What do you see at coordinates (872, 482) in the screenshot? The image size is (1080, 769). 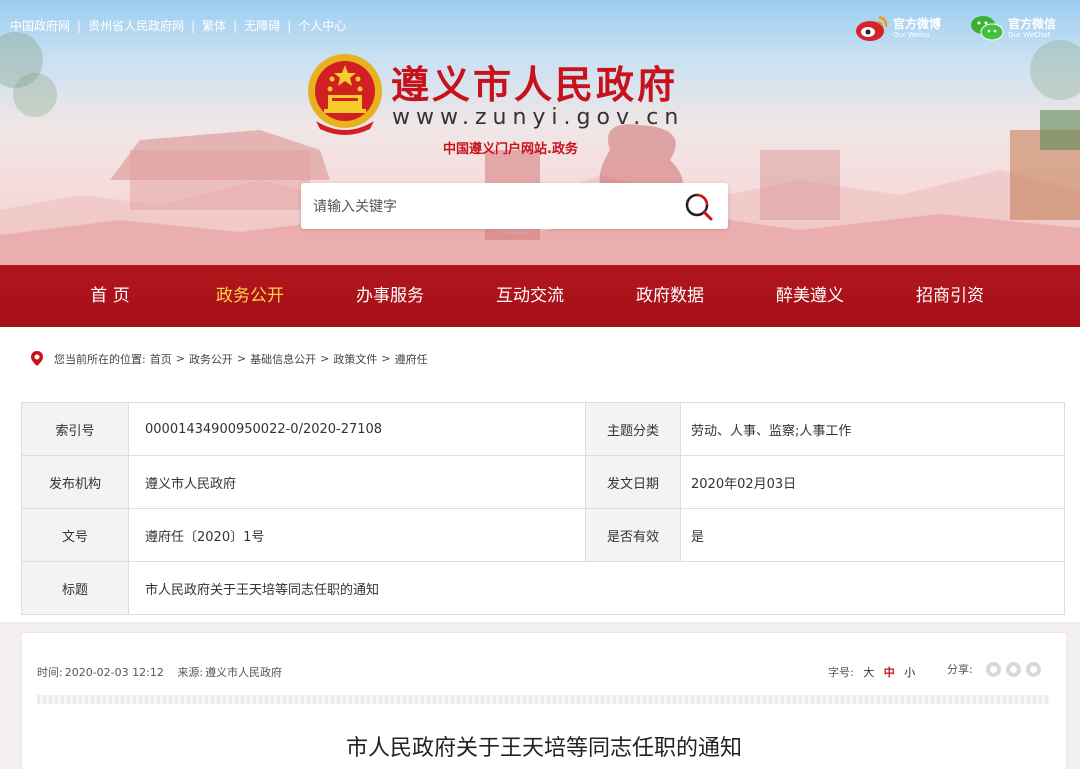 I see `date-value: 2020年02月03日` at bounding box center [872, 482].